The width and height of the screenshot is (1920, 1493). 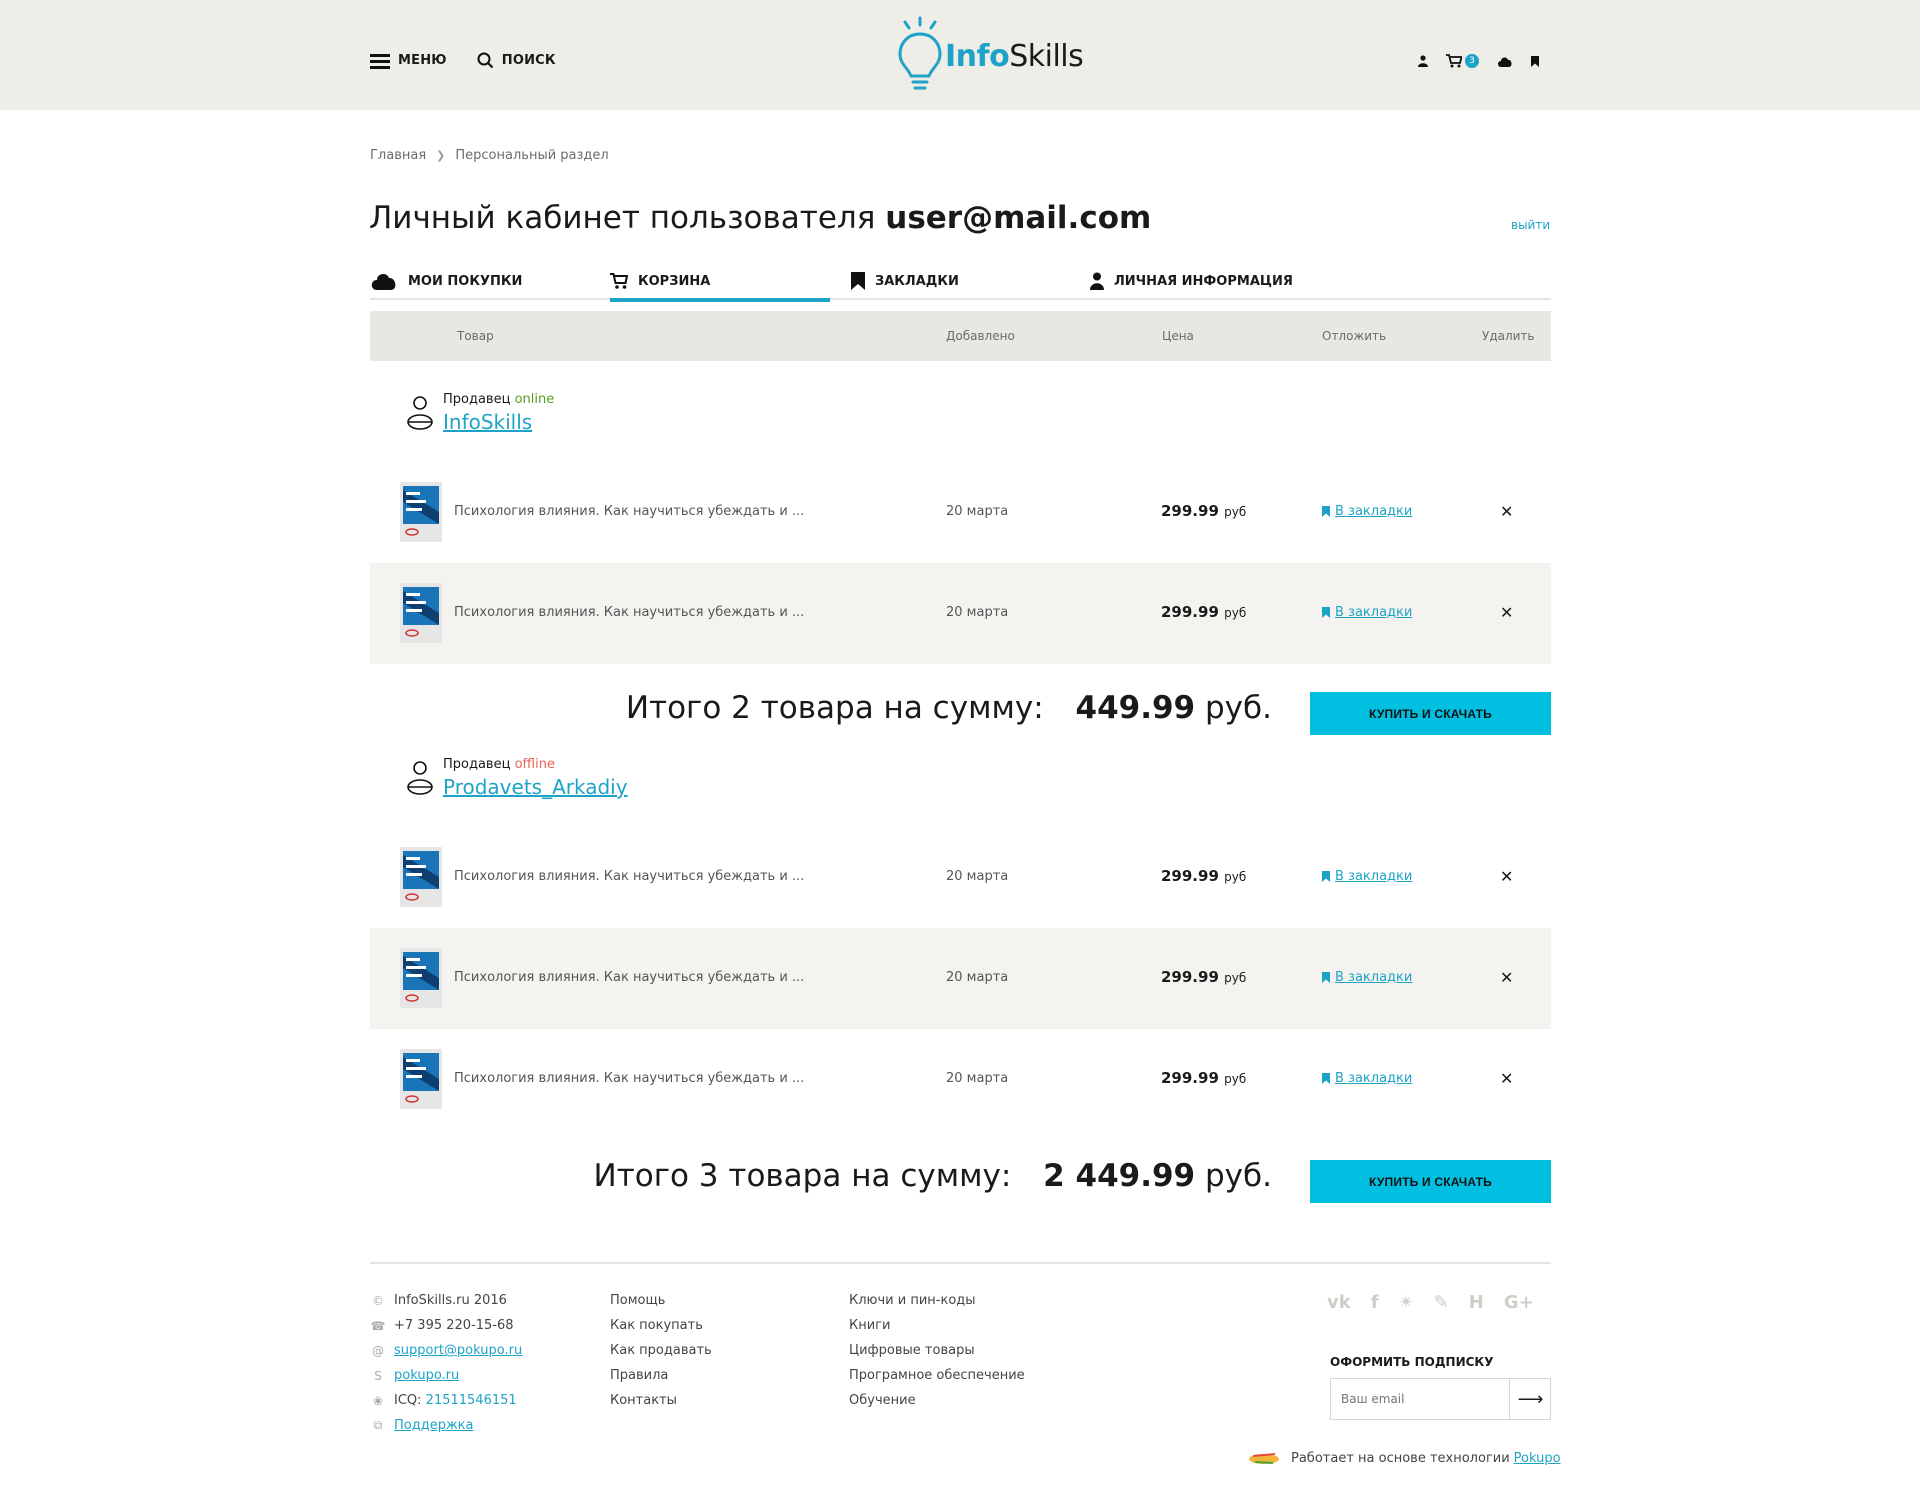 I want to click on breadcrumb: Главная ❯ Персональный раздел, so click(x=489, y=155).